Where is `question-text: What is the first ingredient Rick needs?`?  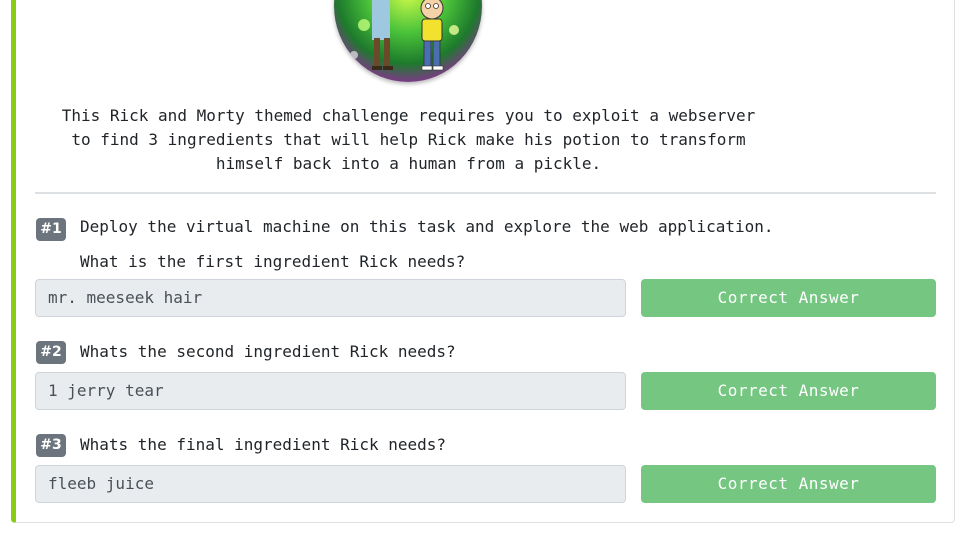 question-text: What is the first ingredient Rick needs? is located at coordinates (273, 261).